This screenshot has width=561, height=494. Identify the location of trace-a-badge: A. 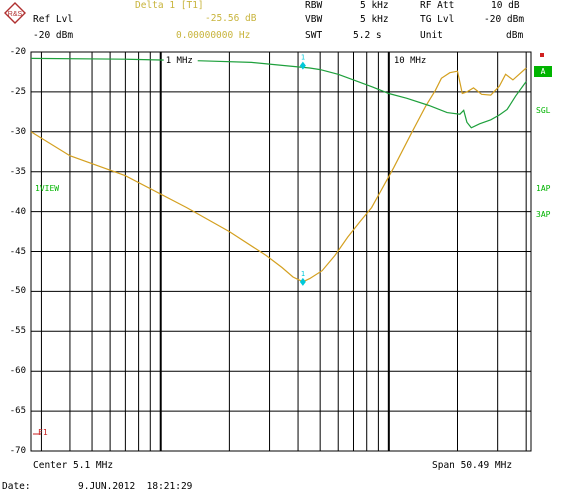
(543, 71).